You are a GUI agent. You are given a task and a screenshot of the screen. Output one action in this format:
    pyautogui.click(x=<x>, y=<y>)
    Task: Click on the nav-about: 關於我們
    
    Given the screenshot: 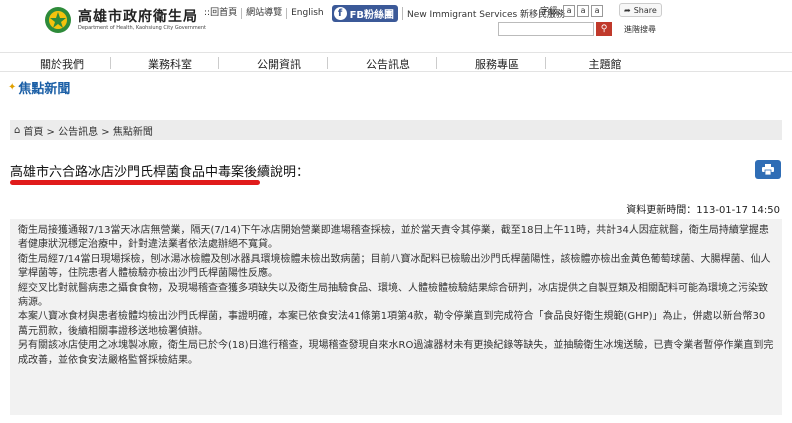 What is the action you would take?
    pyautogui.click(x=62, y=64)
    